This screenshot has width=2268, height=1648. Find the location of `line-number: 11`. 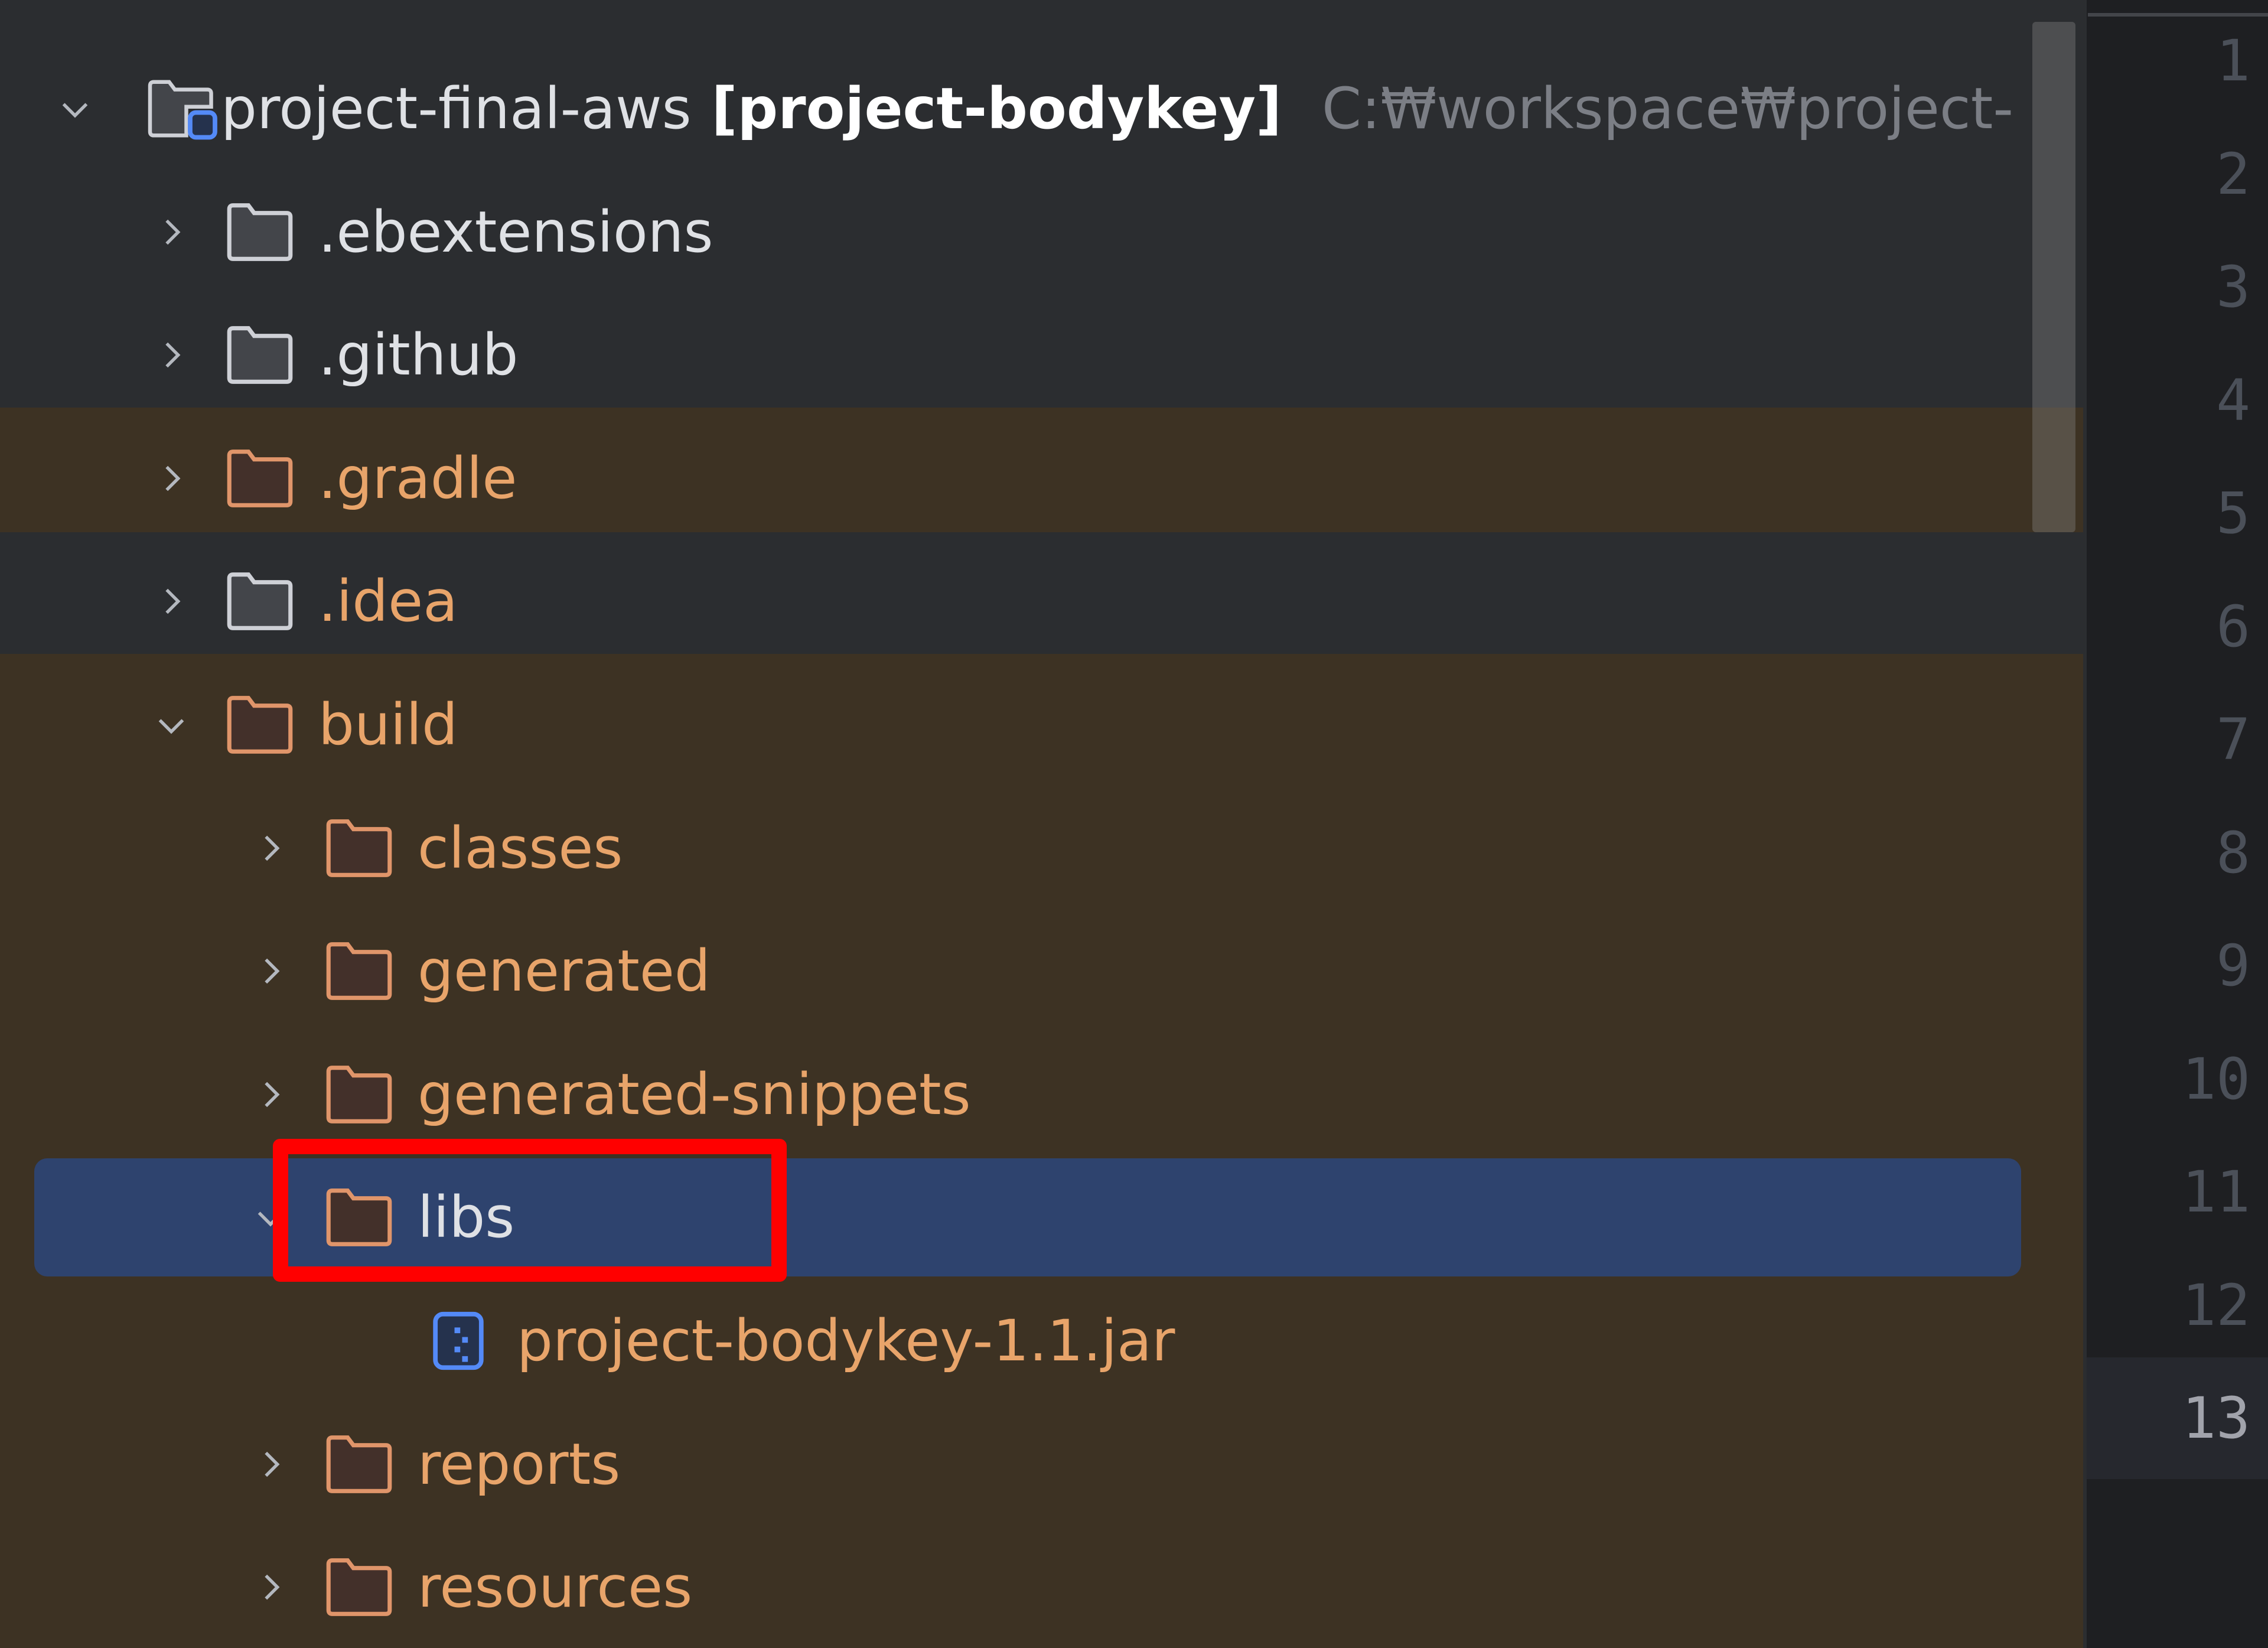

line-number: 11 is located at coordinates (2167, 1192).